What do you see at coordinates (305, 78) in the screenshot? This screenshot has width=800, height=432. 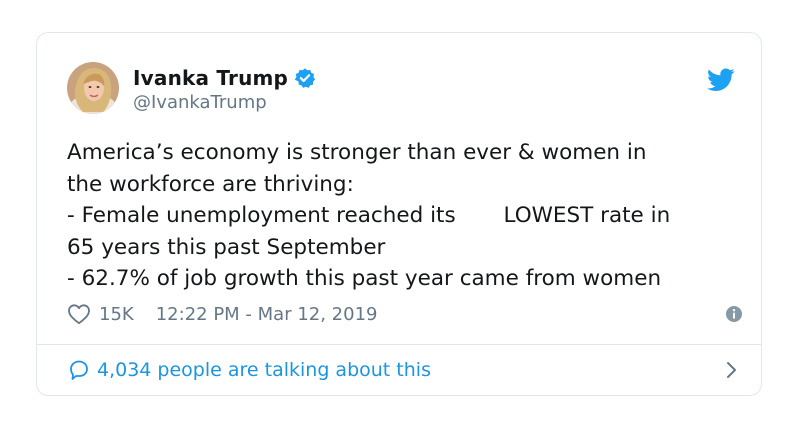 I see `verified-badge-icon` at bounding box center [305, 78].